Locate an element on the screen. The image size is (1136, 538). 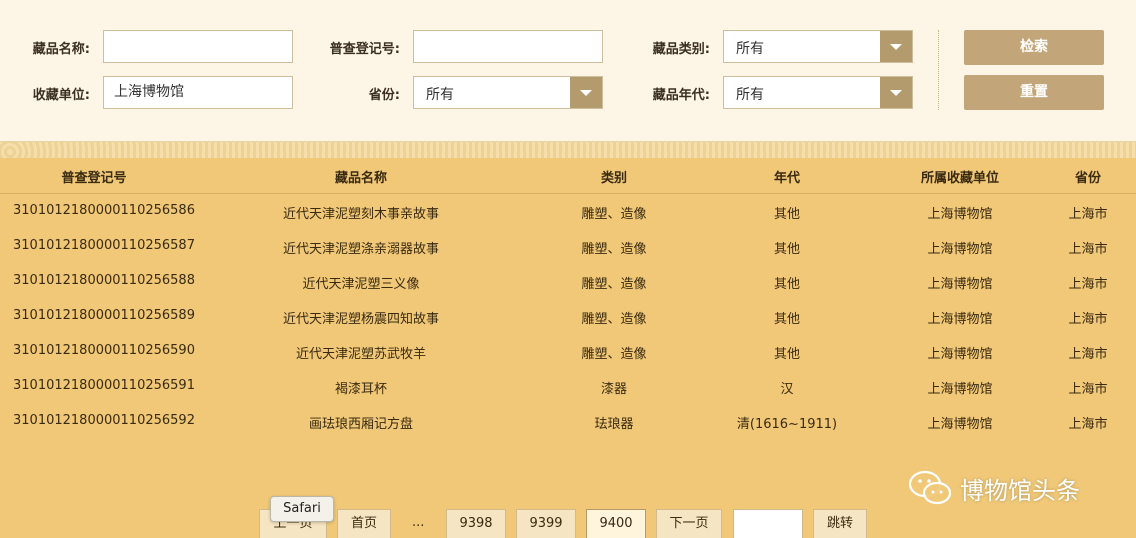
wechat-icon is located at coordinates (930, 487).